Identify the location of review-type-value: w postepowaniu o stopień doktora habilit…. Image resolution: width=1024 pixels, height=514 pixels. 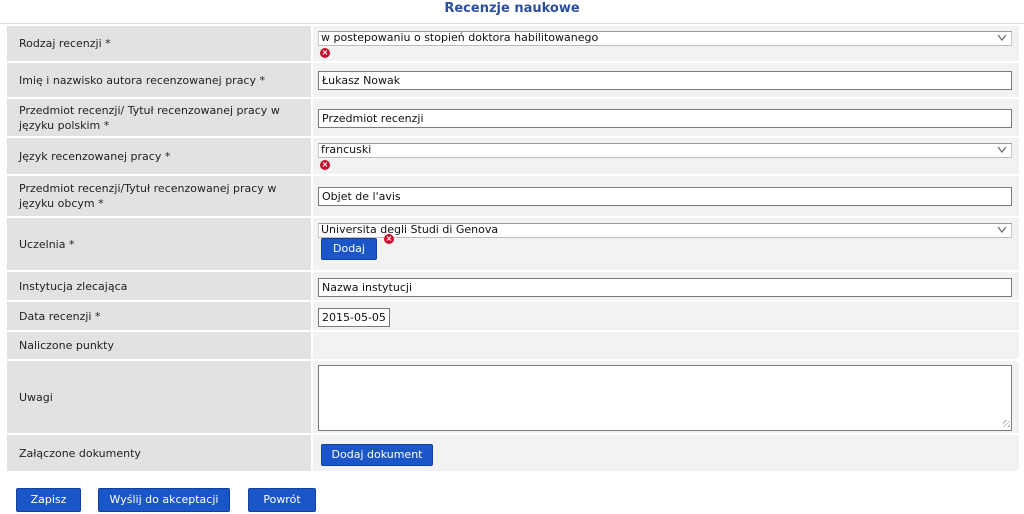
(460, 37).